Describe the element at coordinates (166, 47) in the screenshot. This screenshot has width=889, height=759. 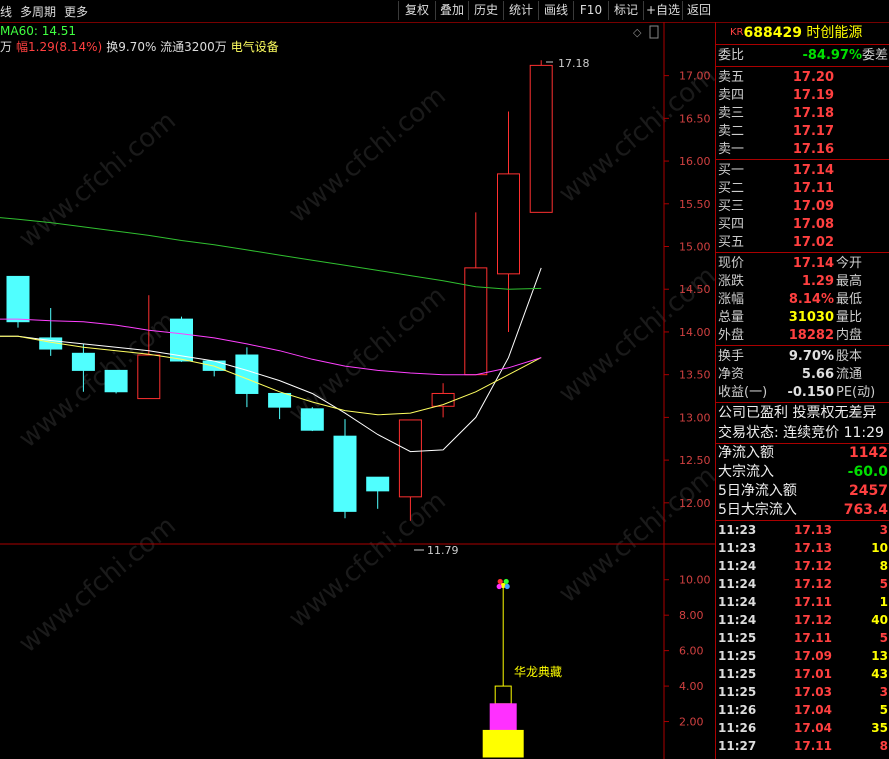
I see `turnover-info: 换9.70% 流通3200万` at that location.